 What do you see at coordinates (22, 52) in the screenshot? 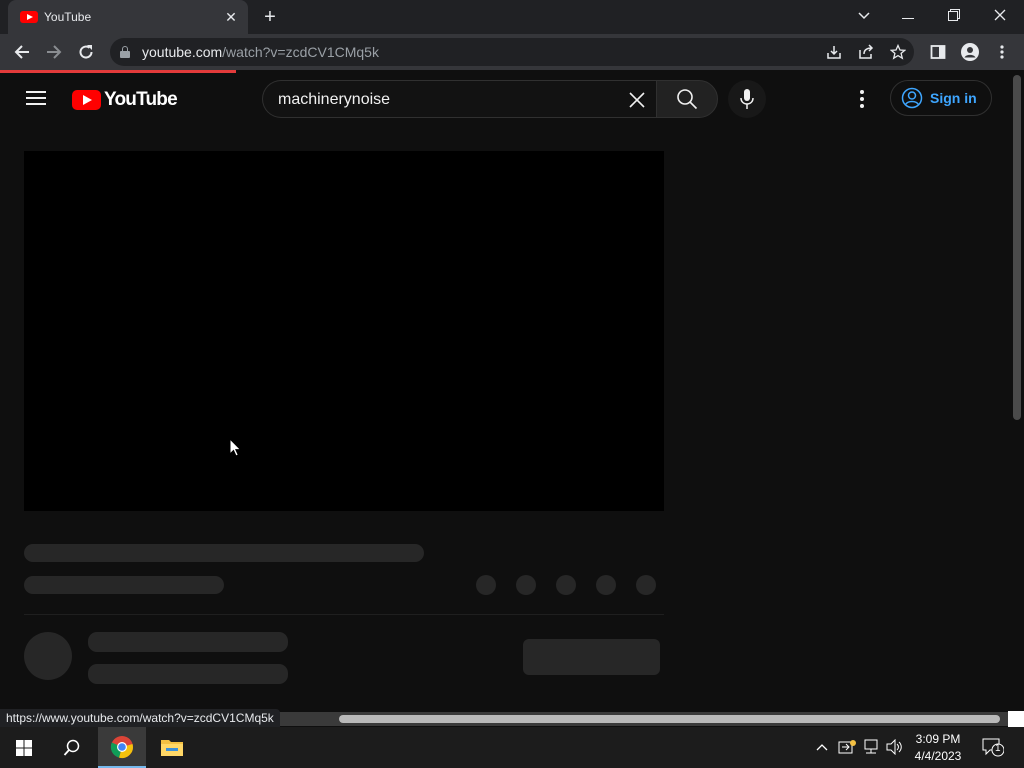
I see `back-button` at bounding box center [22, 52].